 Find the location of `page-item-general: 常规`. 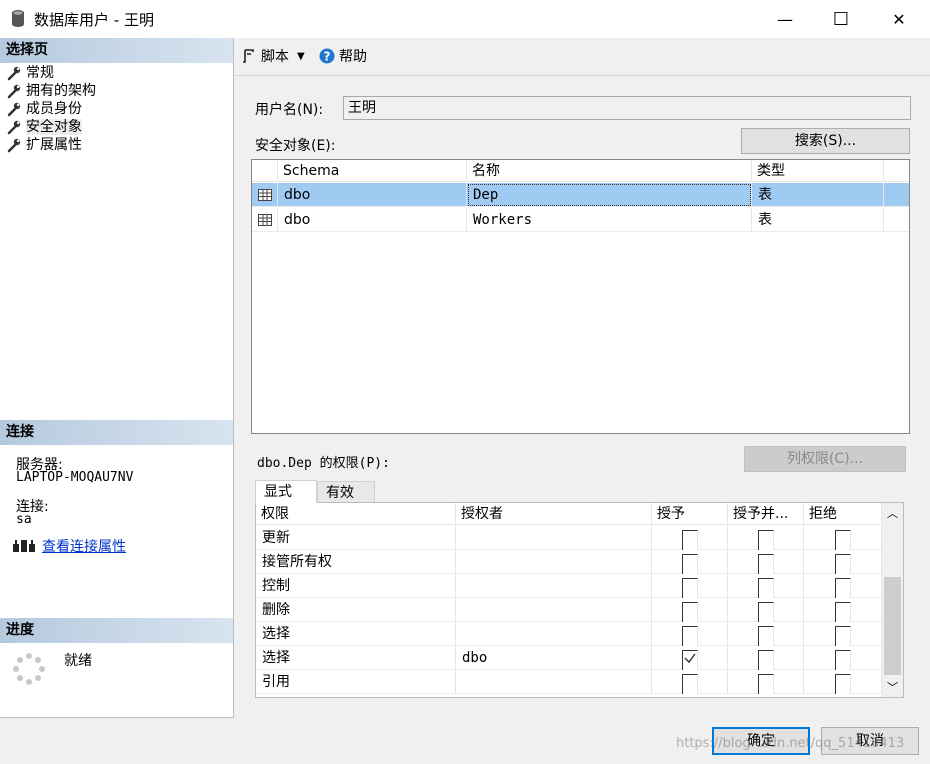

page-item-general: 常规 is located at coordinates (30, 73).